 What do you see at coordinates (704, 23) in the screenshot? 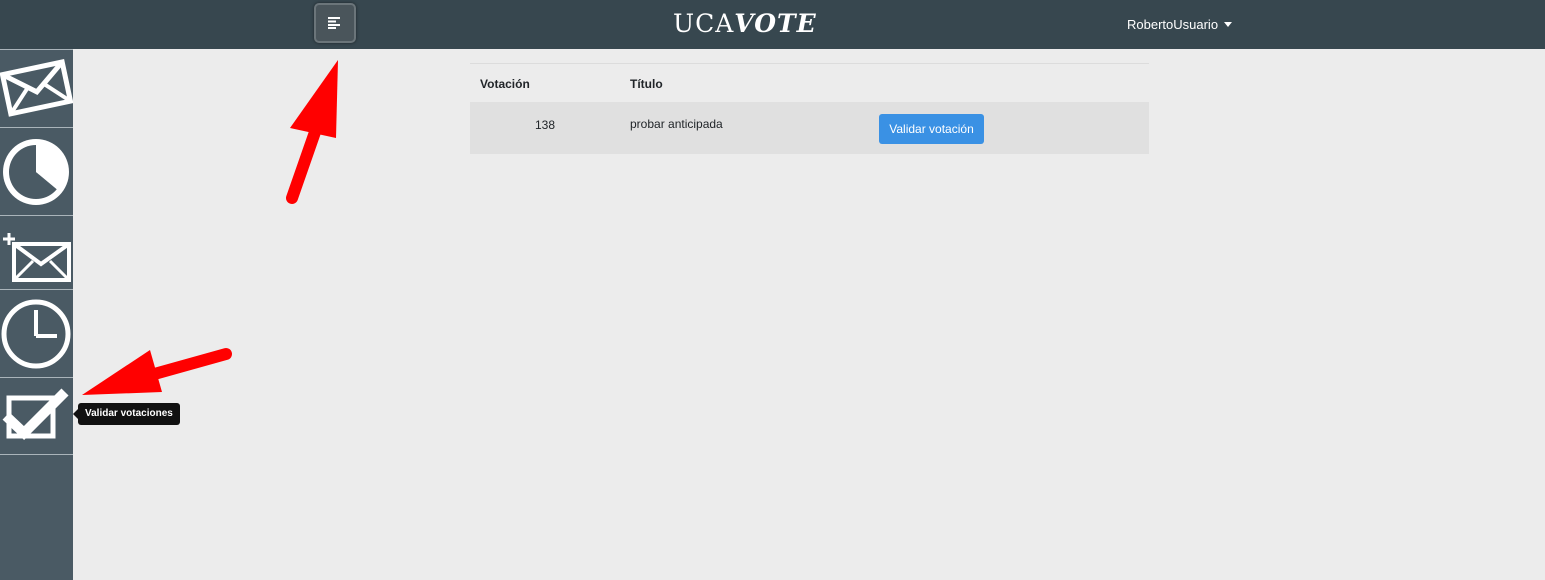
I see `brand-logo-part1: UCA` at bounding box center [704, 23].